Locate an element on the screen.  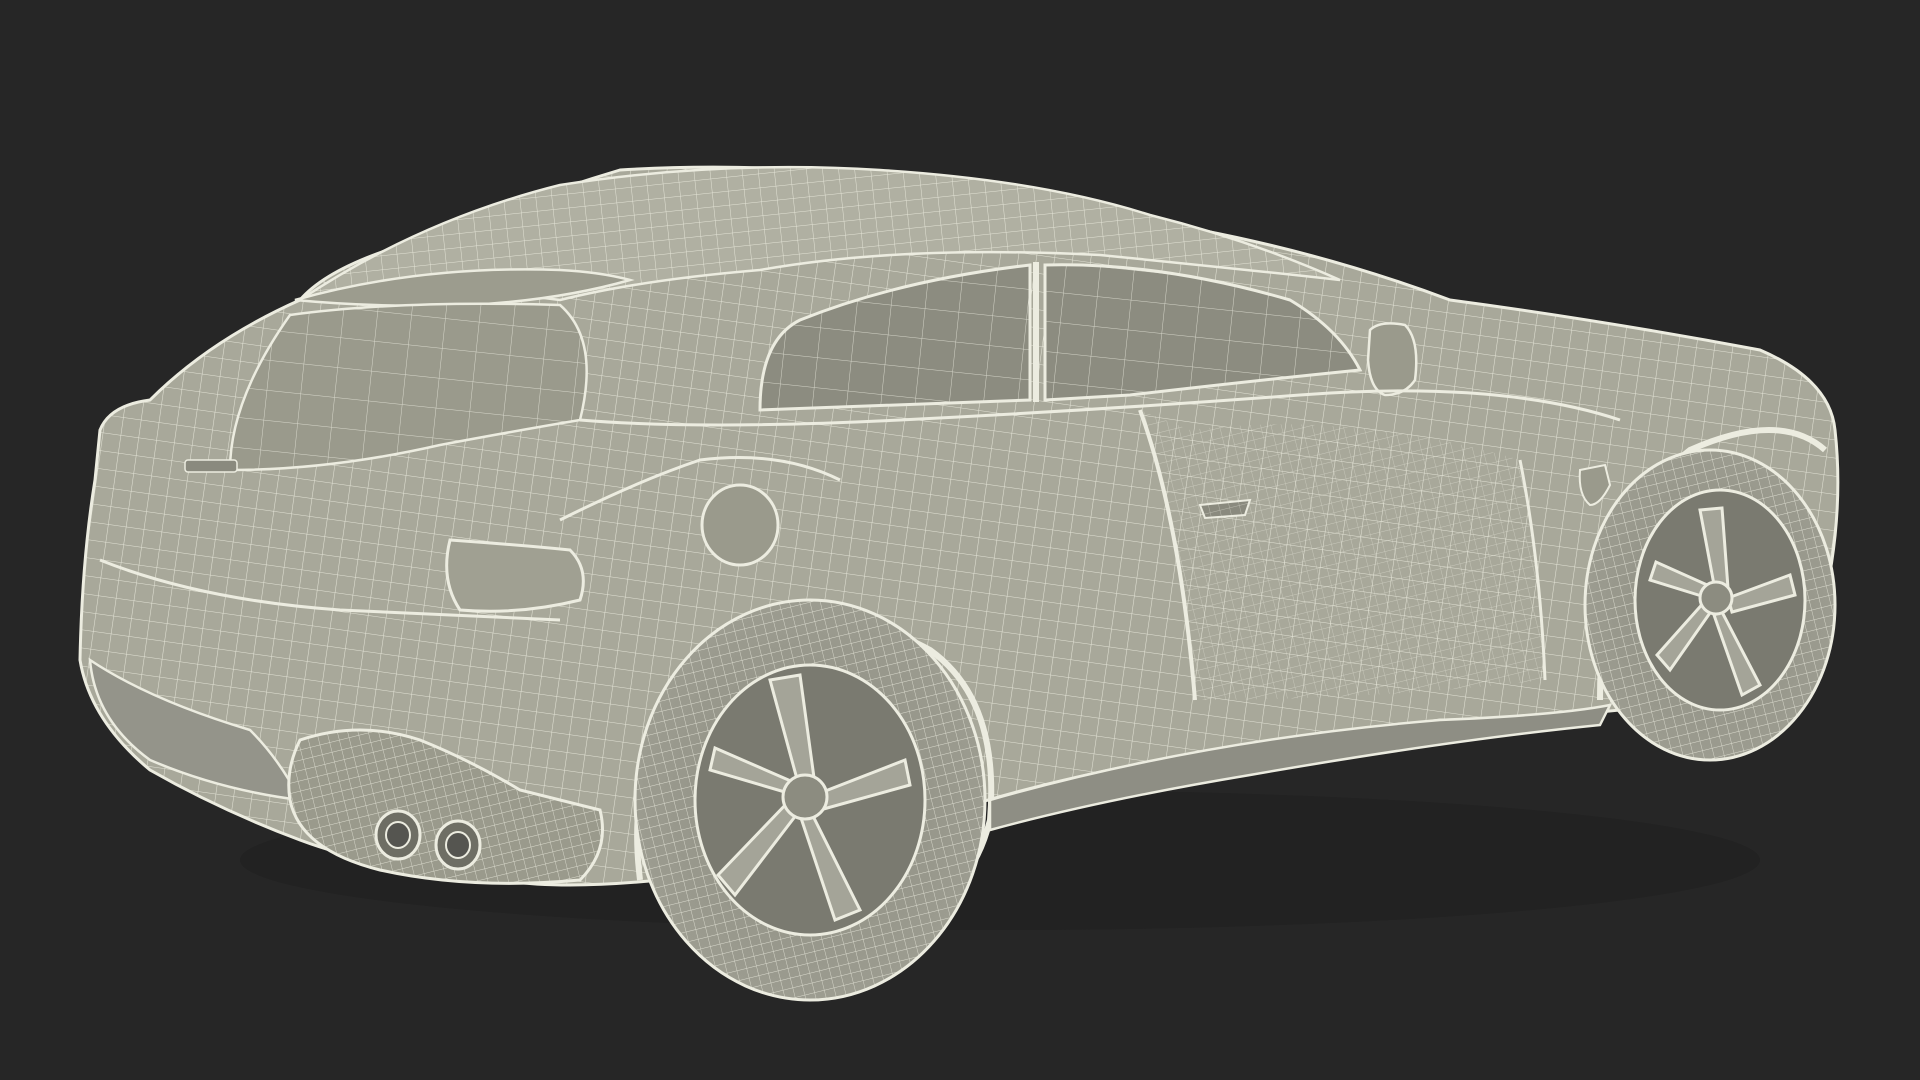
rear-brand-badge-icon is located at coordinates (211, 466).